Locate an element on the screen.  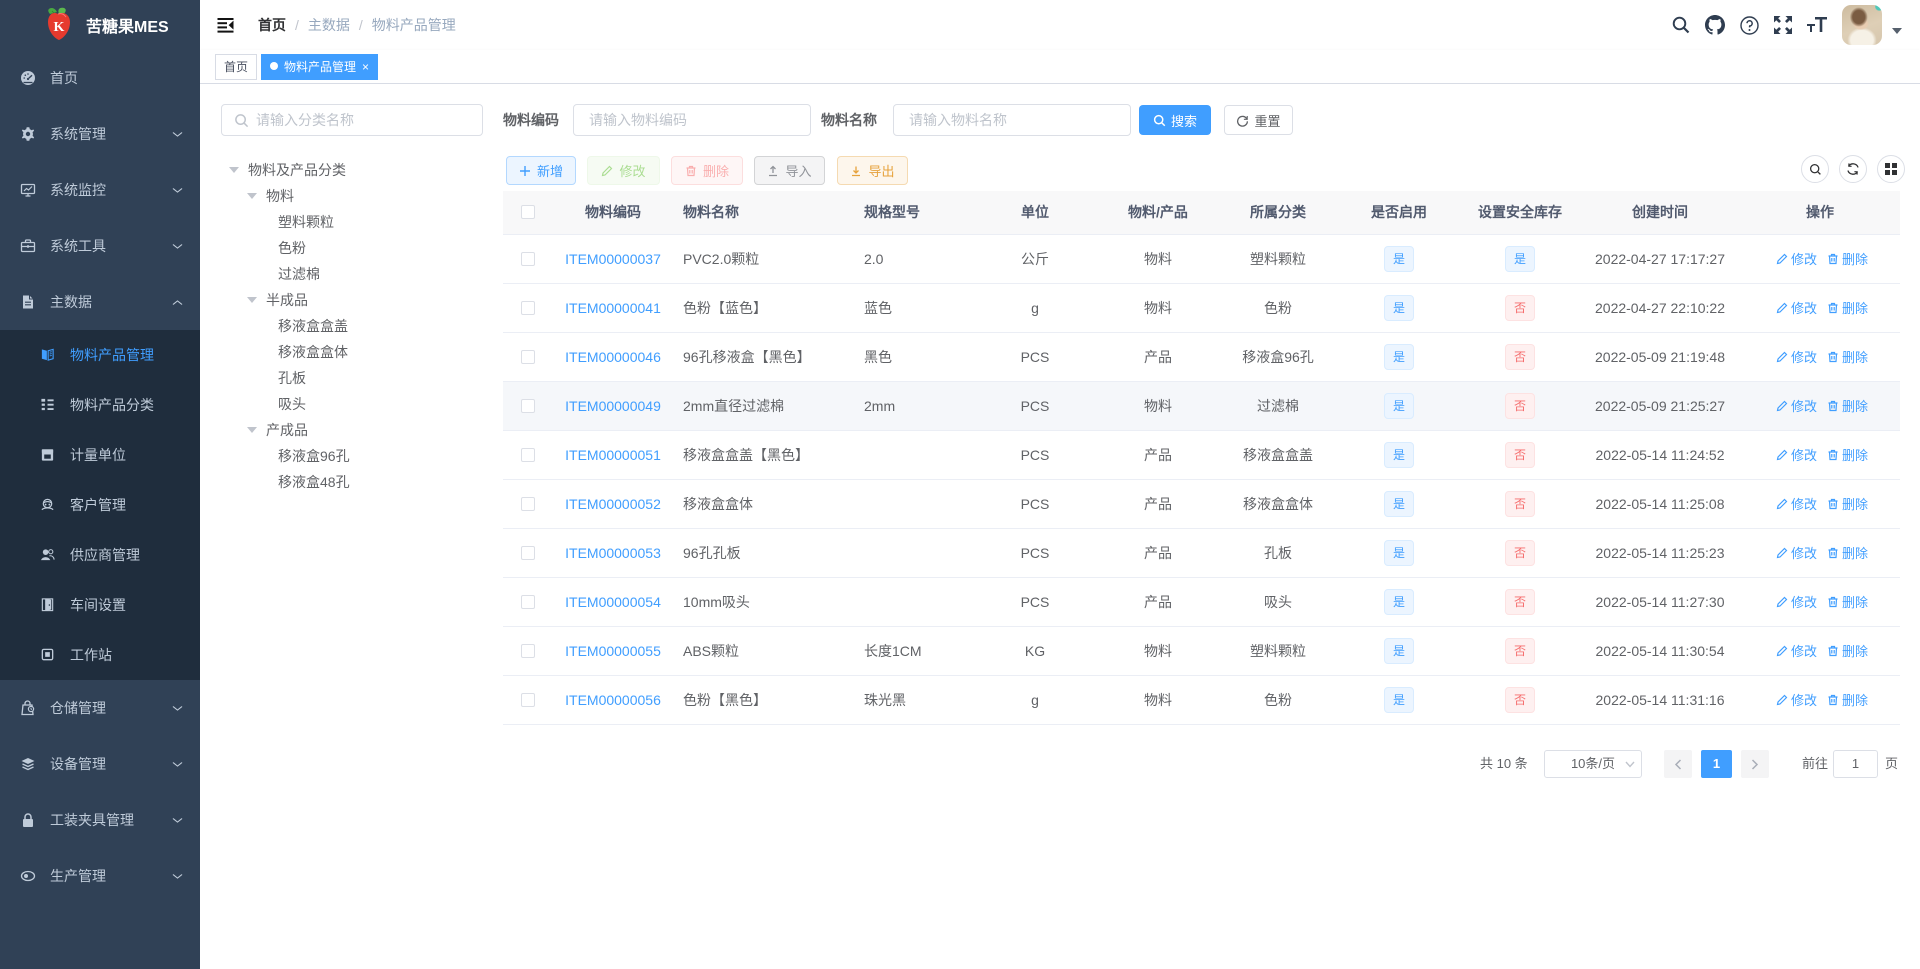
svg-text: K is located at coordinates (59, 27).